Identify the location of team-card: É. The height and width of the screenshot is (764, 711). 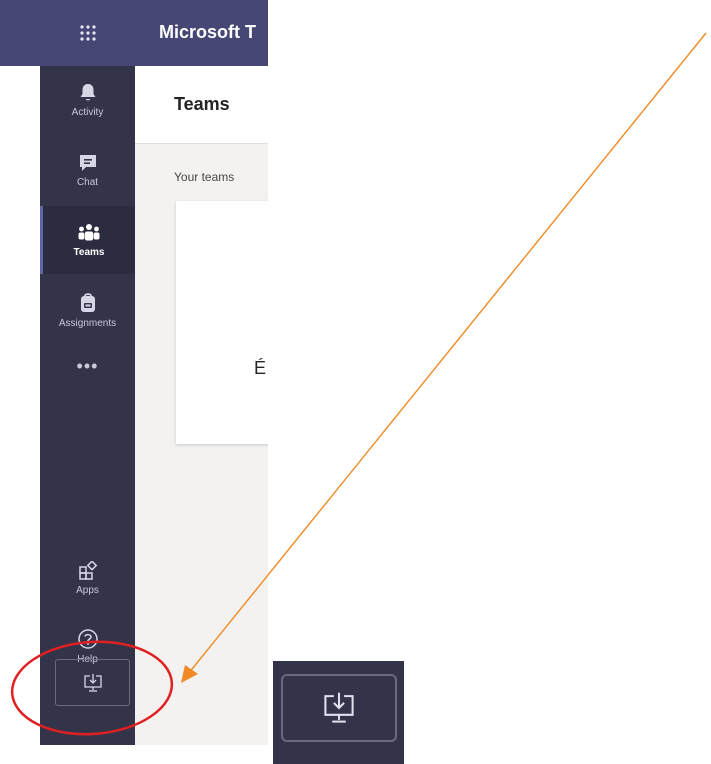
(222, 322).